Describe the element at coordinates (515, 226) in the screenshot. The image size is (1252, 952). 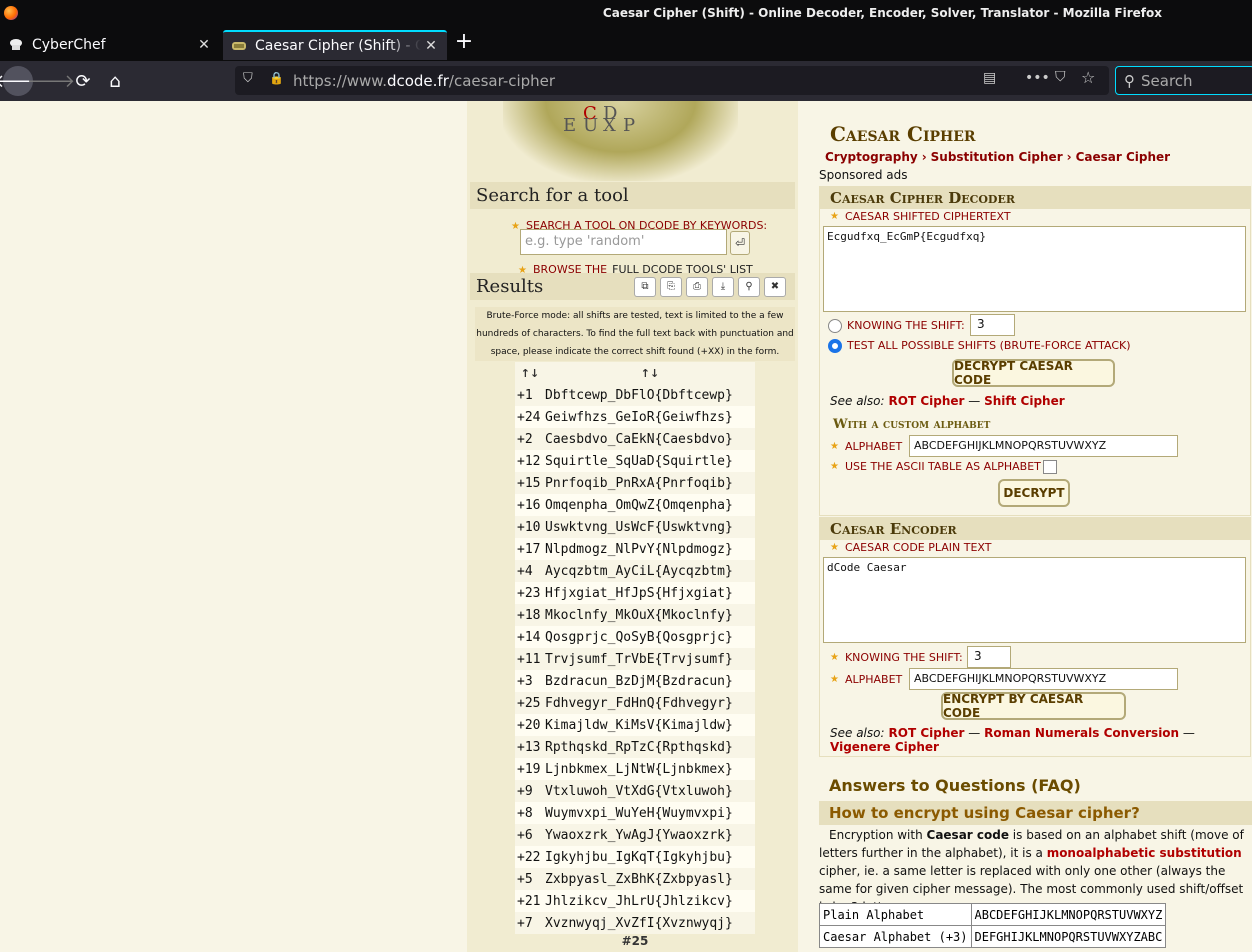
I see `star-icon: ★` at that location.